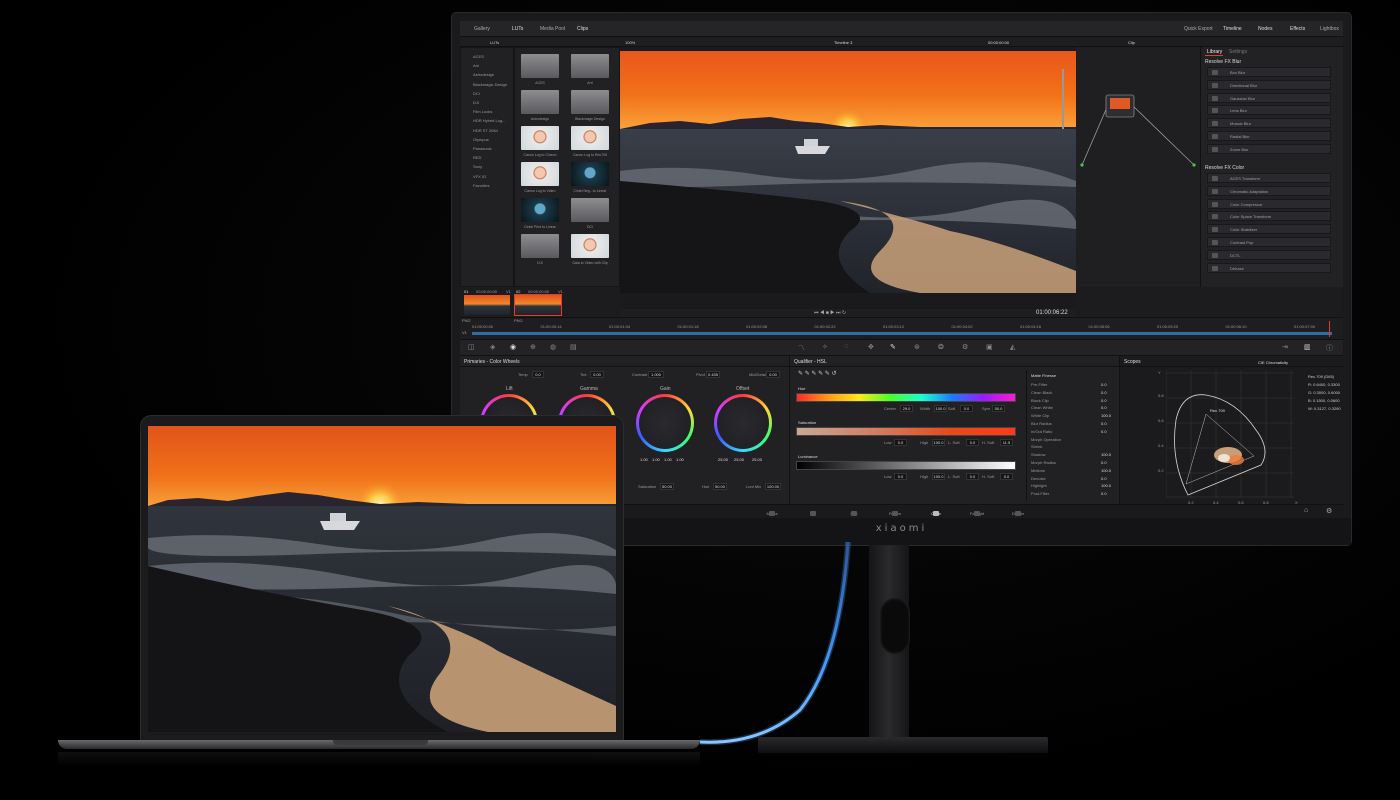 This screenshot has height=800, width=1400. Describe the element at coordinates (477, 157) in the screenshot. I see `lut-tree-item: RED` at that location.